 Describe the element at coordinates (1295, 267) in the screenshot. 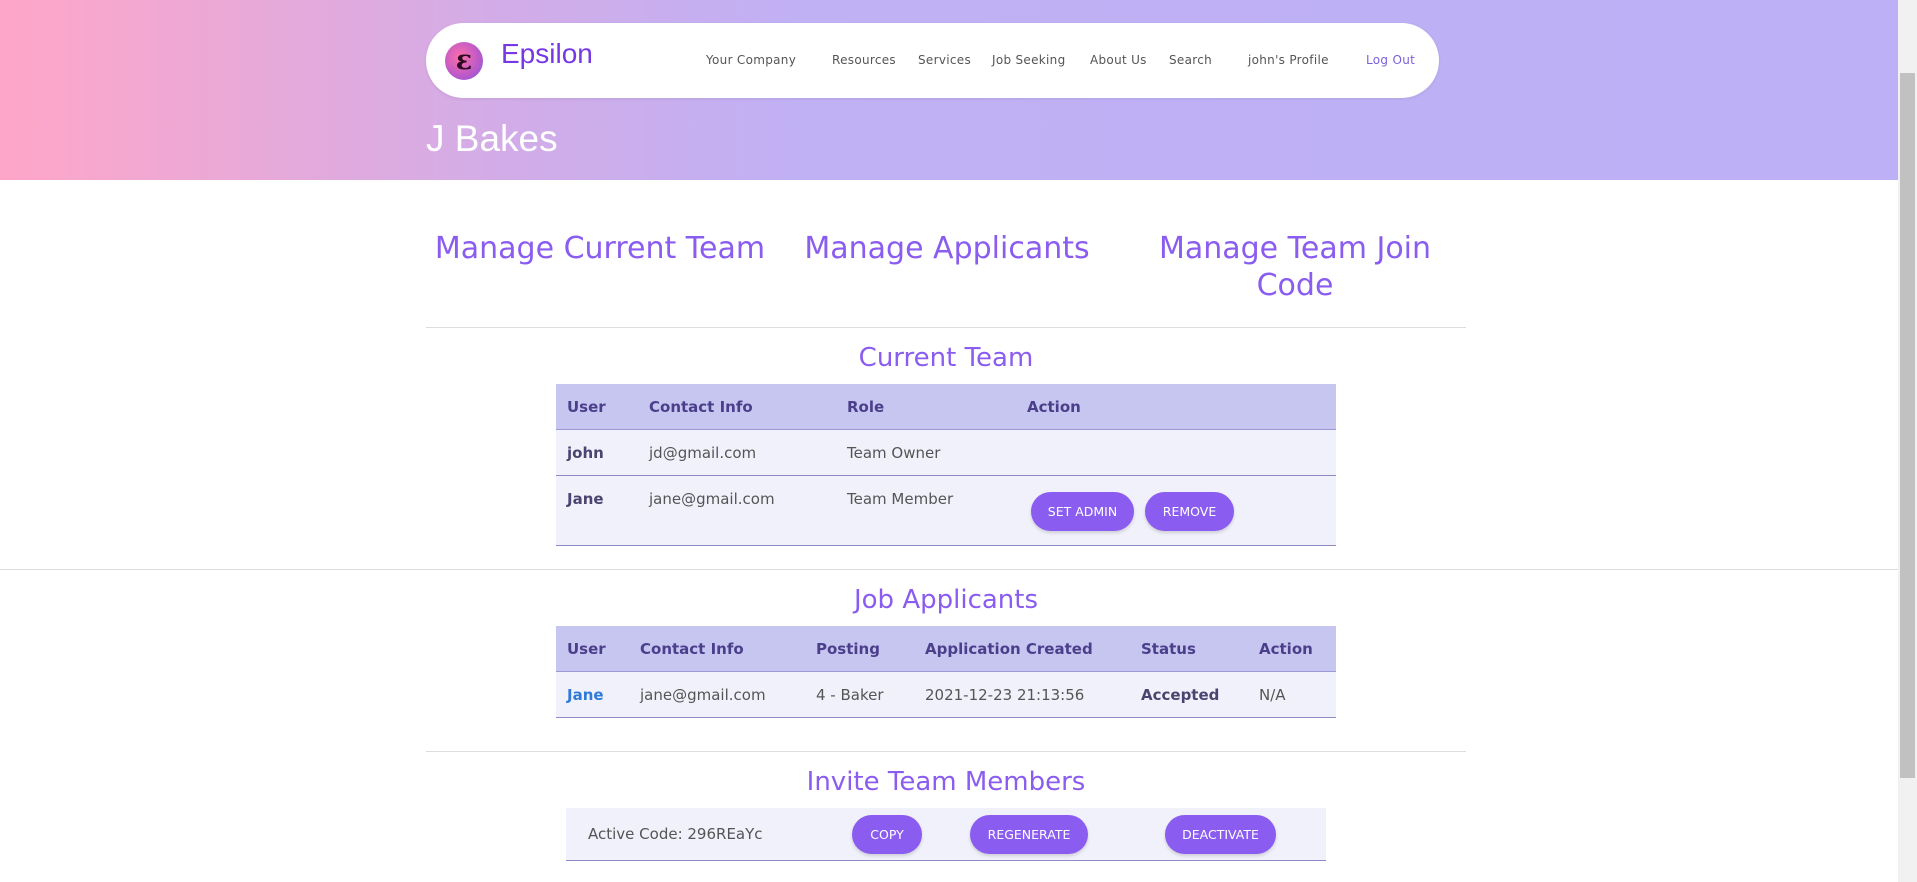

I see `manage-join-code-link: Manage Team Join Code` at that location.